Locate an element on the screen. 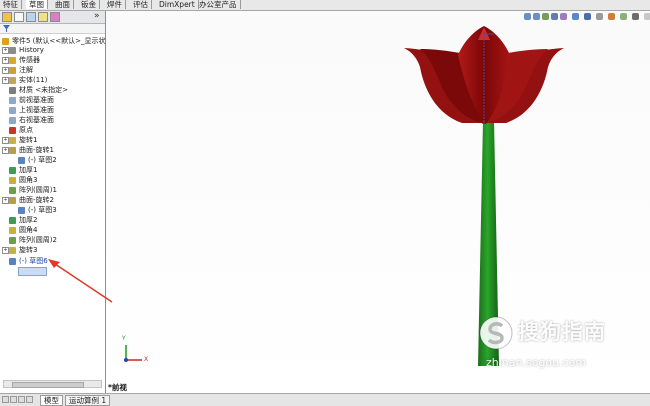 The height and width of the screenshot is (406, 650). triad-x-label: X is located at coordinates (146, 359).